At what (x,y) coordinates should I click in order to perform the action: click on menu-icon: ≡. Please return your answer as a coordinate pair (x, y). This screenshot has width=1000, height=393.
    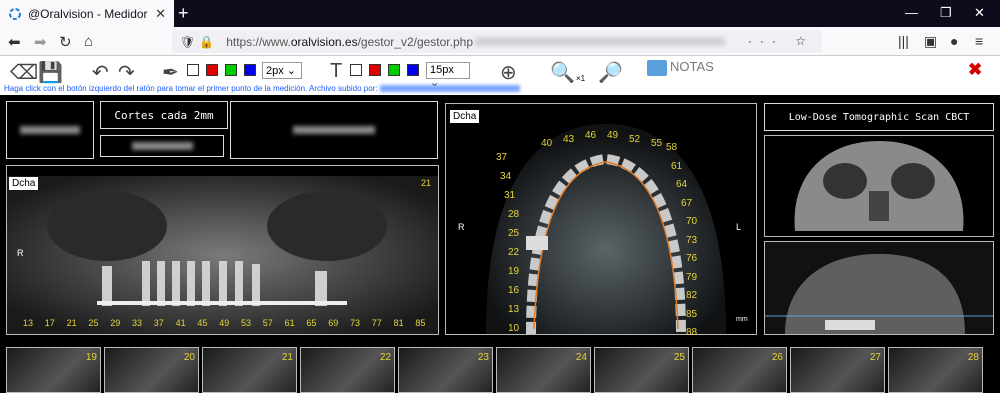
    Looking at the image, I should click on (979, 41).